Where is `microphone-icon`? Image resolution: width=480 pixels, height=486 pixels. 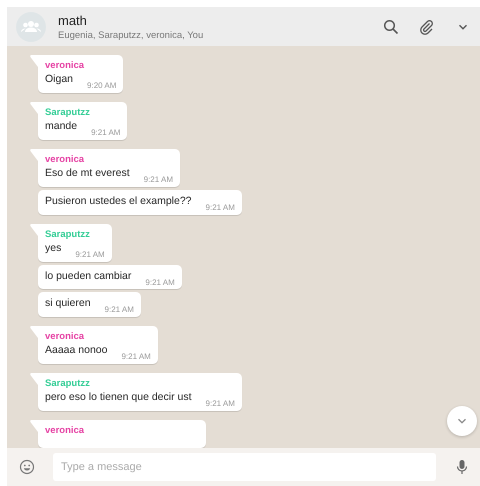 microphone-icon is located at coordinates (462, 467).